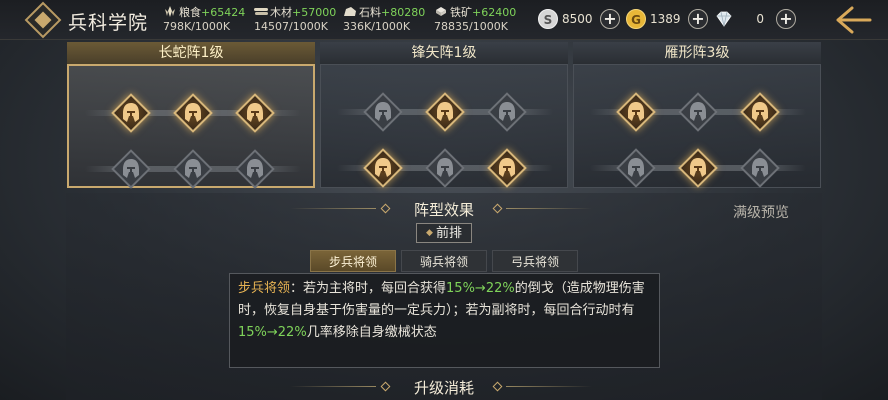  I want to click on formation-panel-3: 雁形阵3级, so click(697, 115).